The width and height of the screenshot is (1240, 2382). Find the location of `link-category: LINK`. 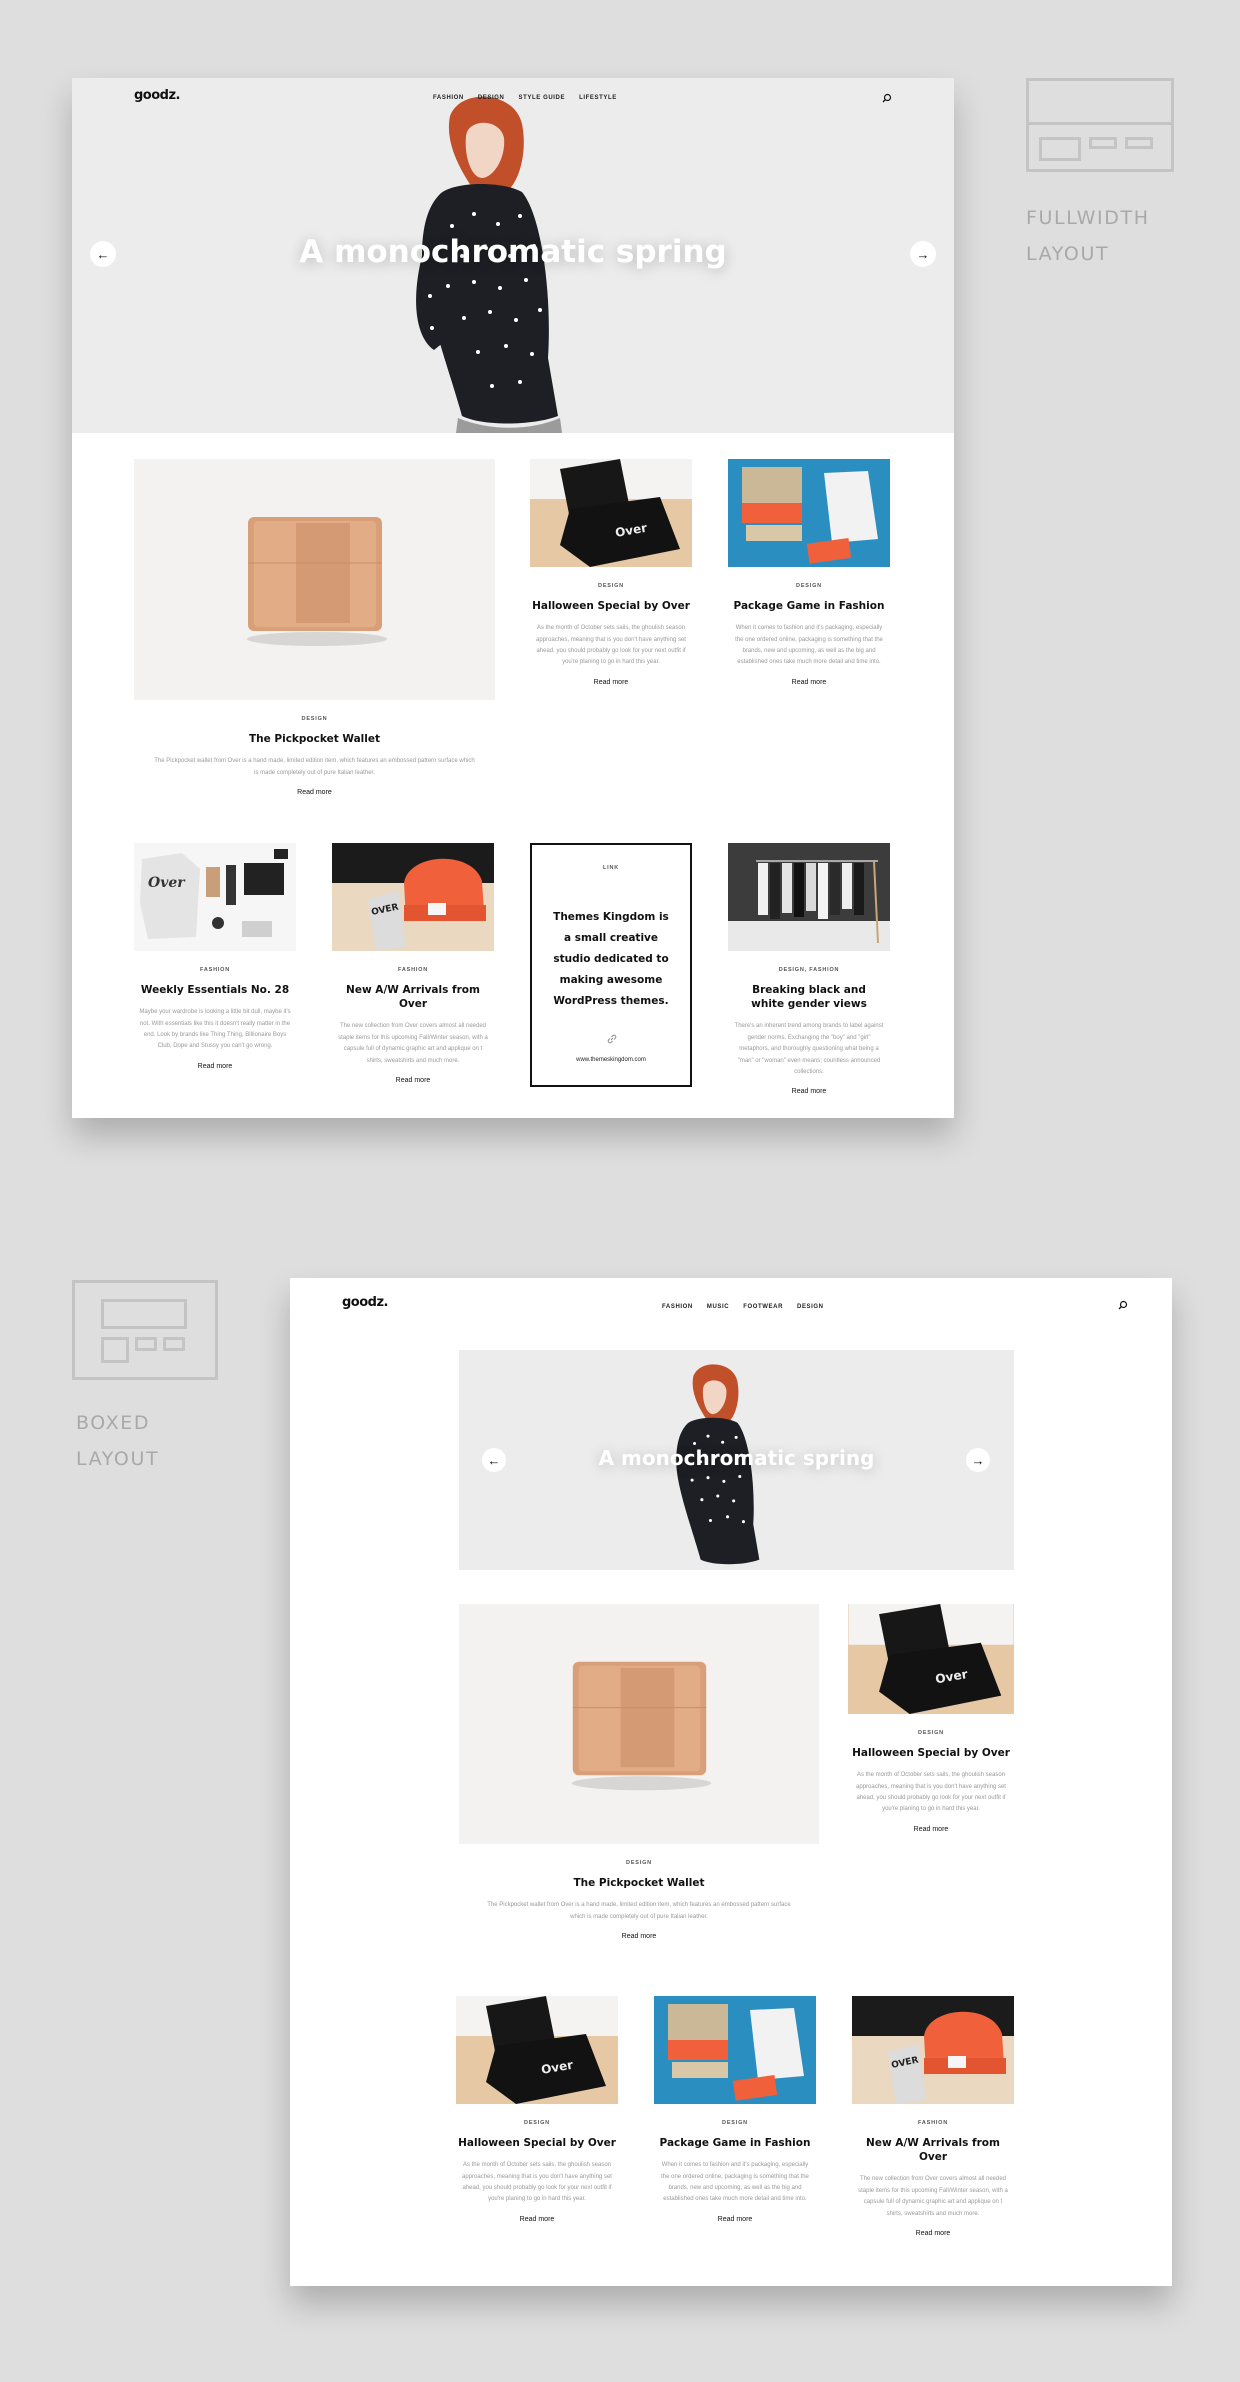

link-category: LINK is located at coordinates (611, 868).